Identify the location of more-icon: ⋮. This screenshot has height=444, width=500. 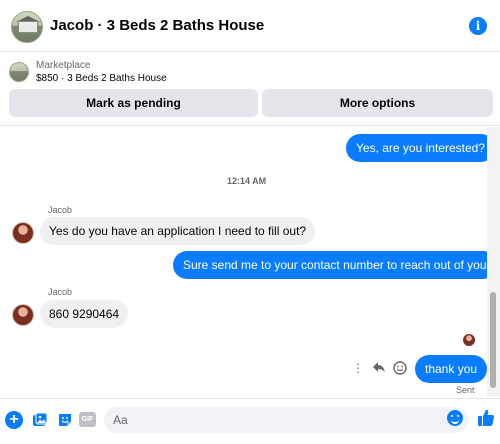
(358, 368).